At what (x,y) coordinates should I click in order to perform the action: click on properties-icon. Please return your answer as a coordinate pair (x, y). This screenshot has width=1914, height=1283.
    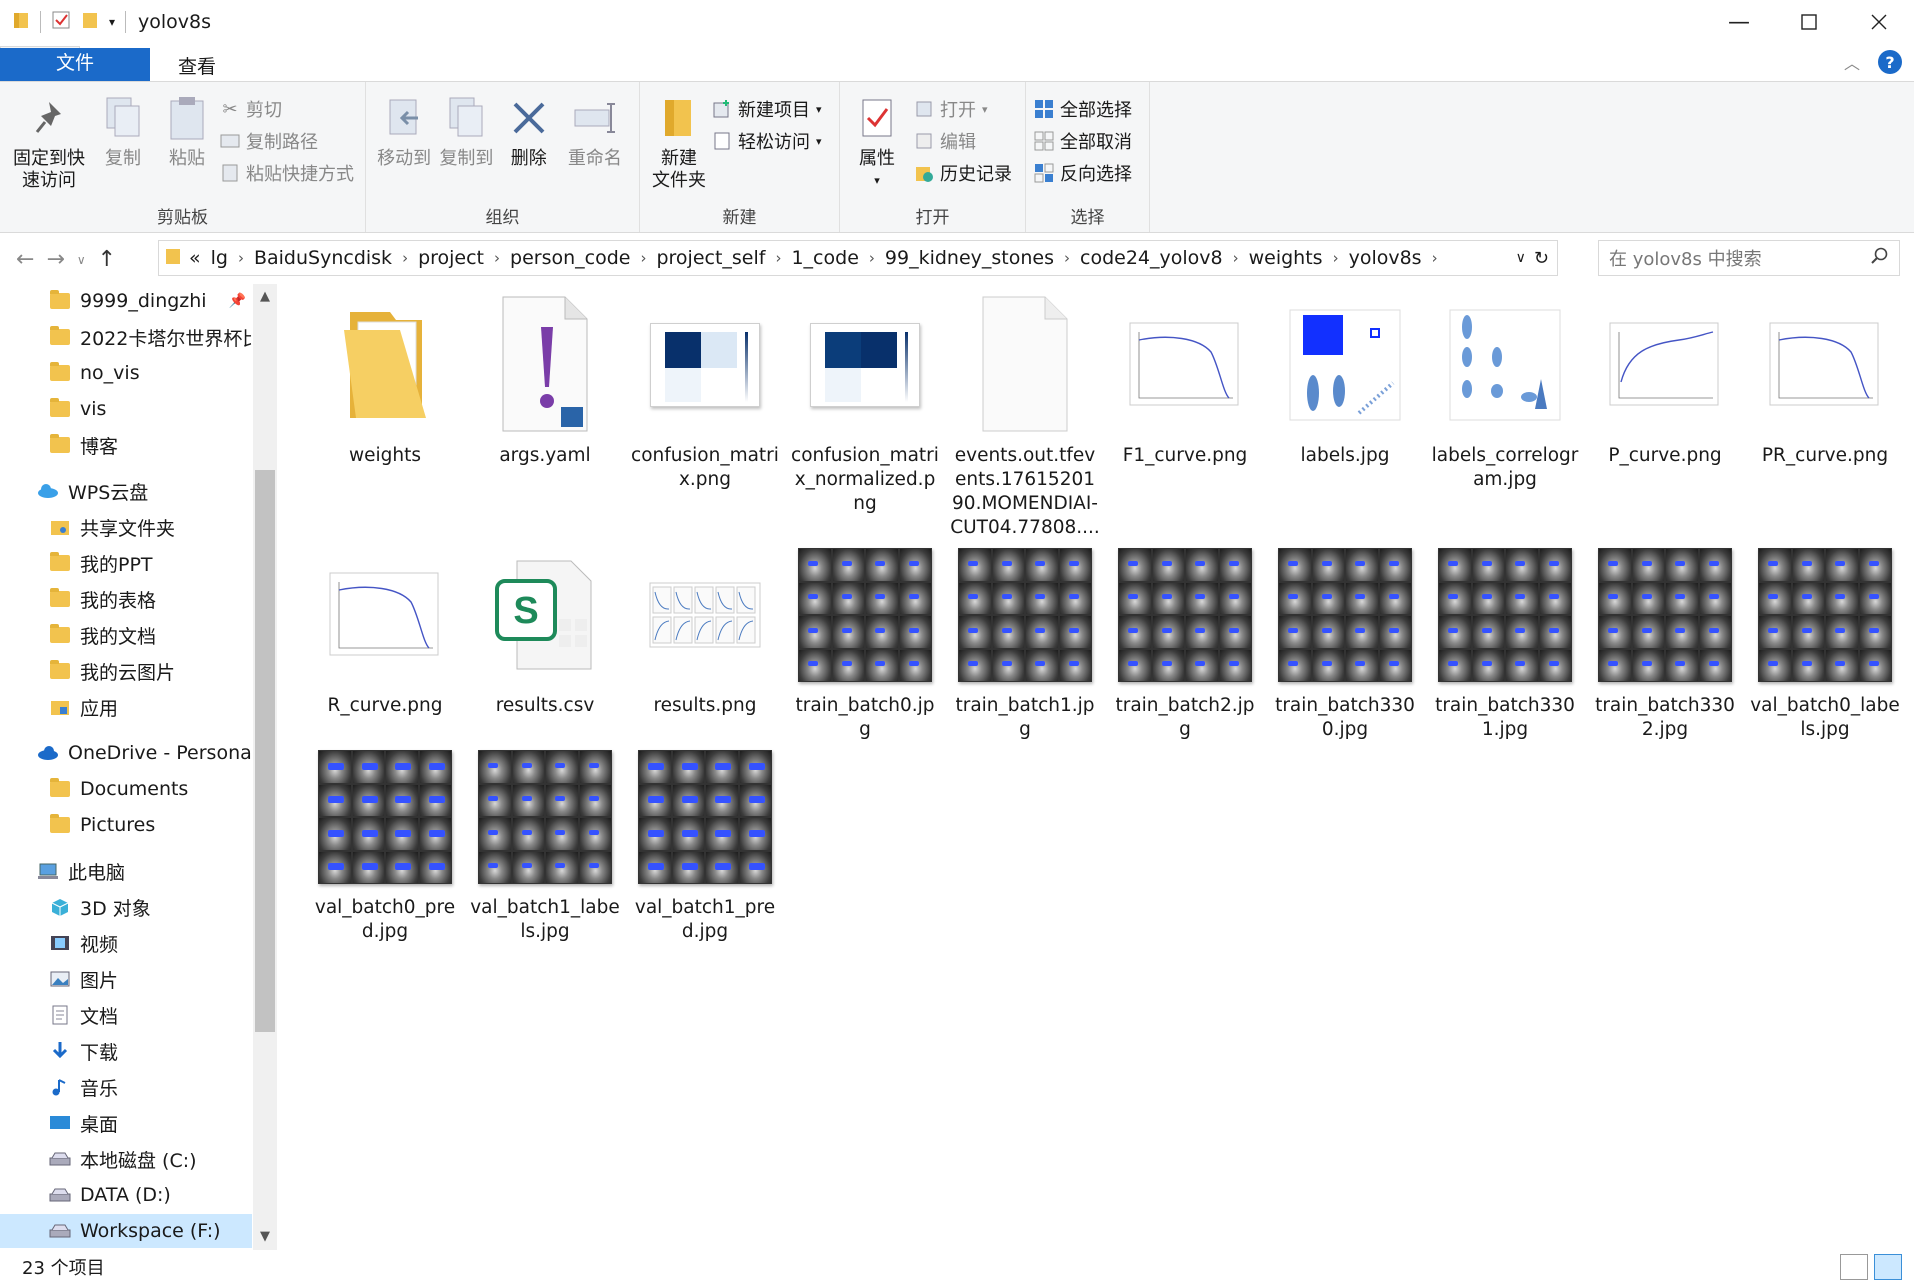
    Looking at the image, I should click on (61, 22).